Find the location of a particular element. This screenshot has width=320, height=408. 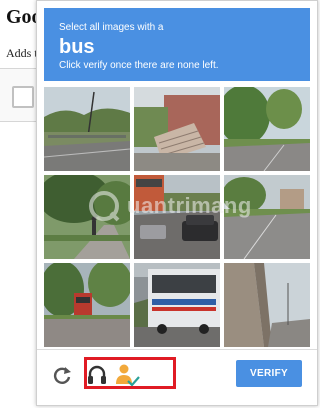

visual-challenge-button is located at coordinates (127, 375).